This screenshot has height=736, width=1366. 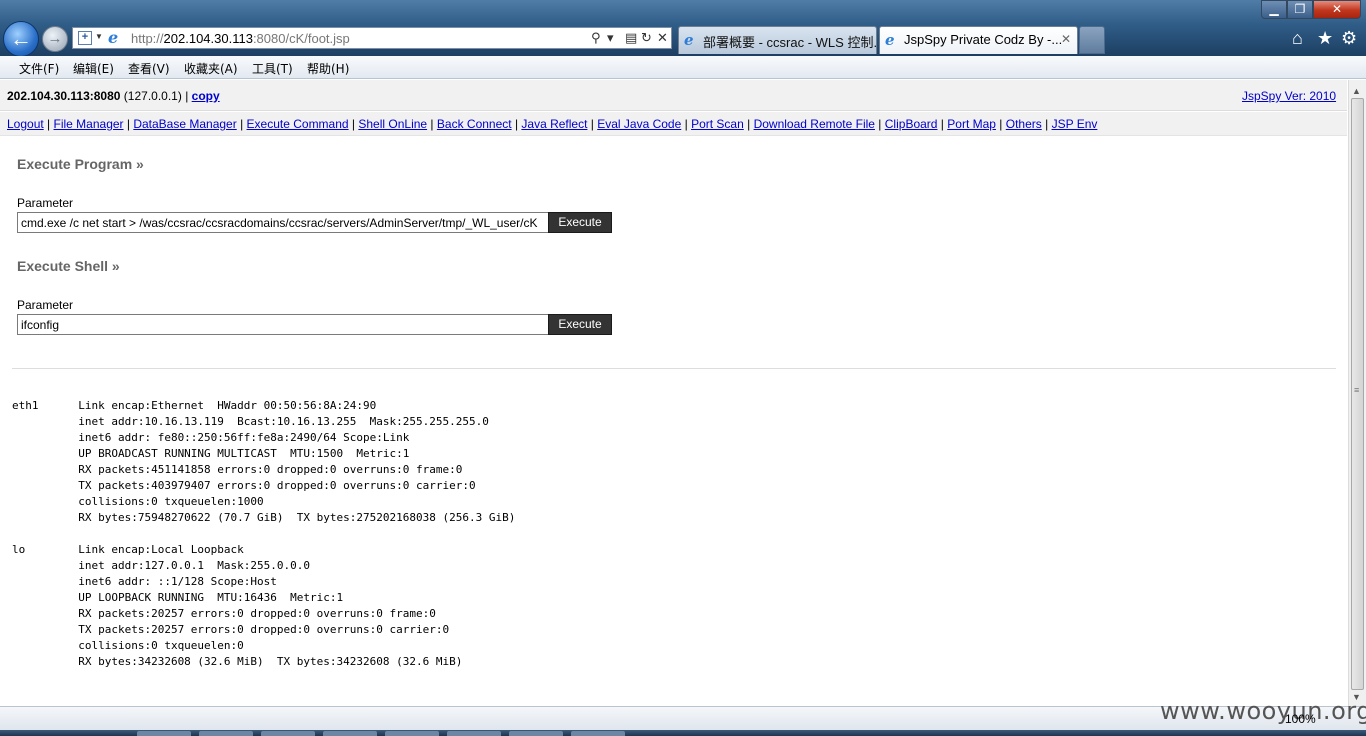 I want to click on nav-link-others: Others, so click(x=1024, y=124).